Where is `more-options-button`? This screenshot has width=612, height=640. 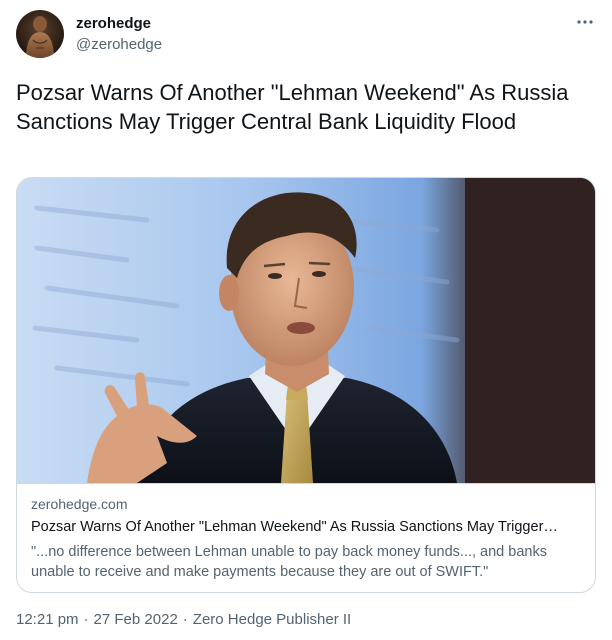
more-options-button is located at coordinates (585, 22).